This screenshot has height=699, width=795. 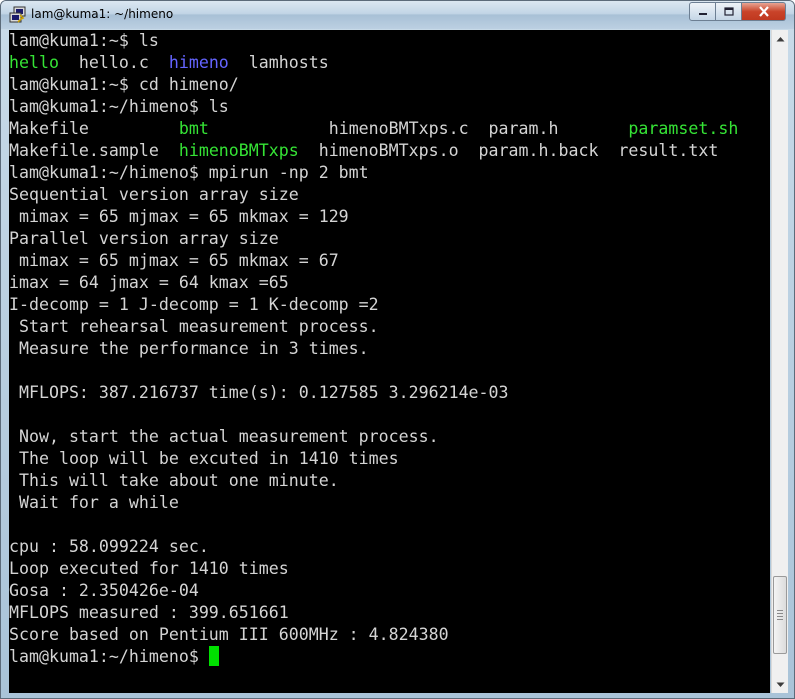 I want to click on scrollbar-grip, so click(x=780, y=616).